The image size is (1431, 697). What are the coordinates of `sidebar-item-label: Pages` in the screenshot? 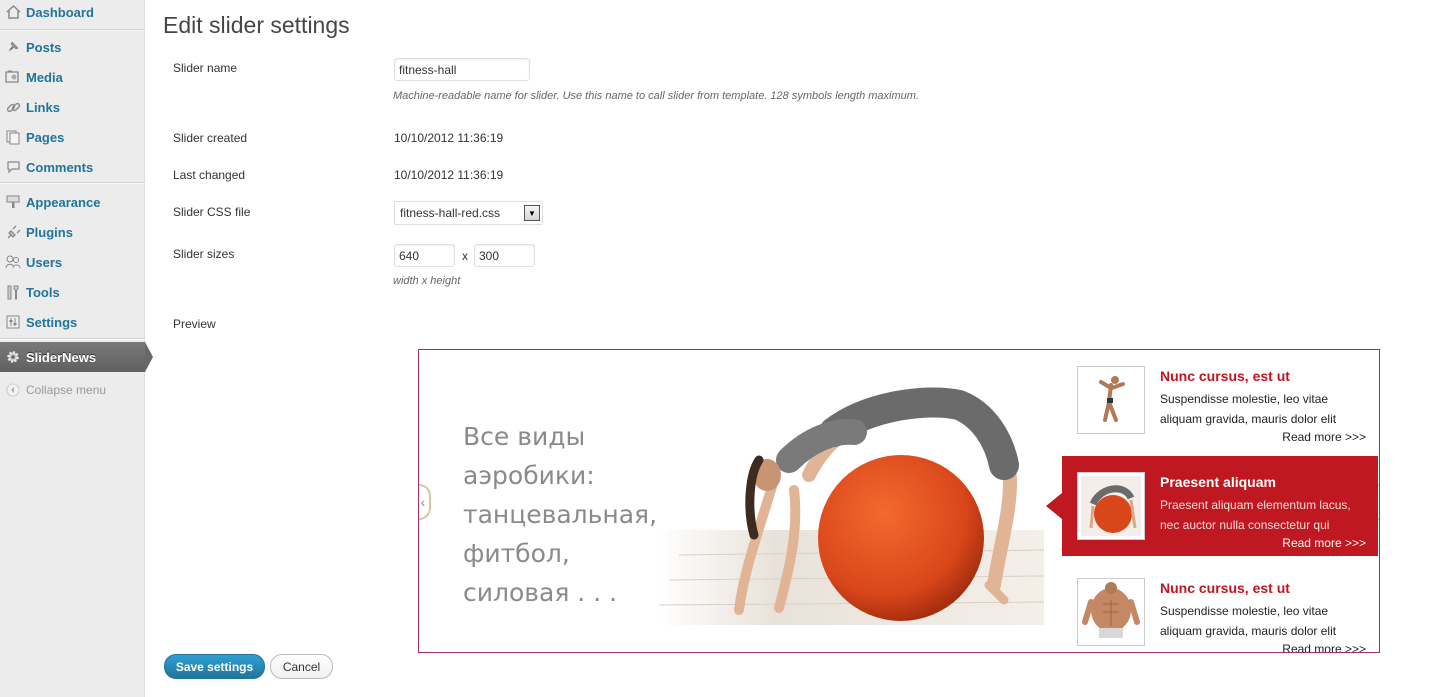 It's located at (45, 137).